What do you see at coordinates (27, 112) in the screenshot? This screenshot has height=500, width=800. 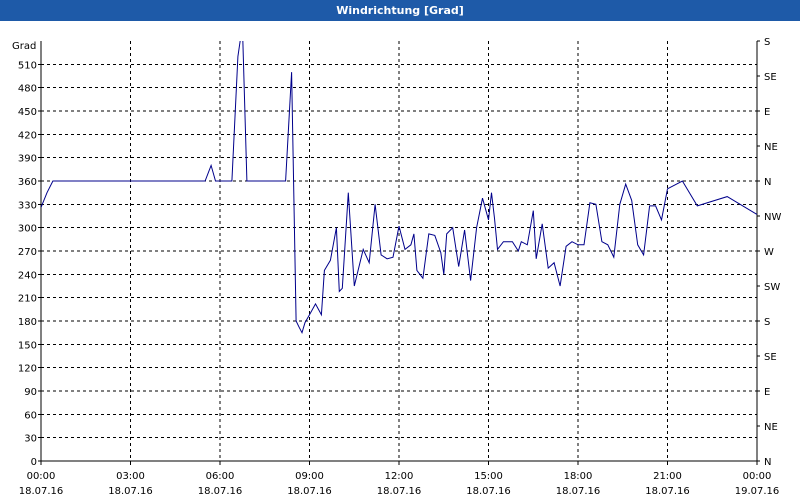 I see `y-tick-label: 450` at bounding box center [27, 112].